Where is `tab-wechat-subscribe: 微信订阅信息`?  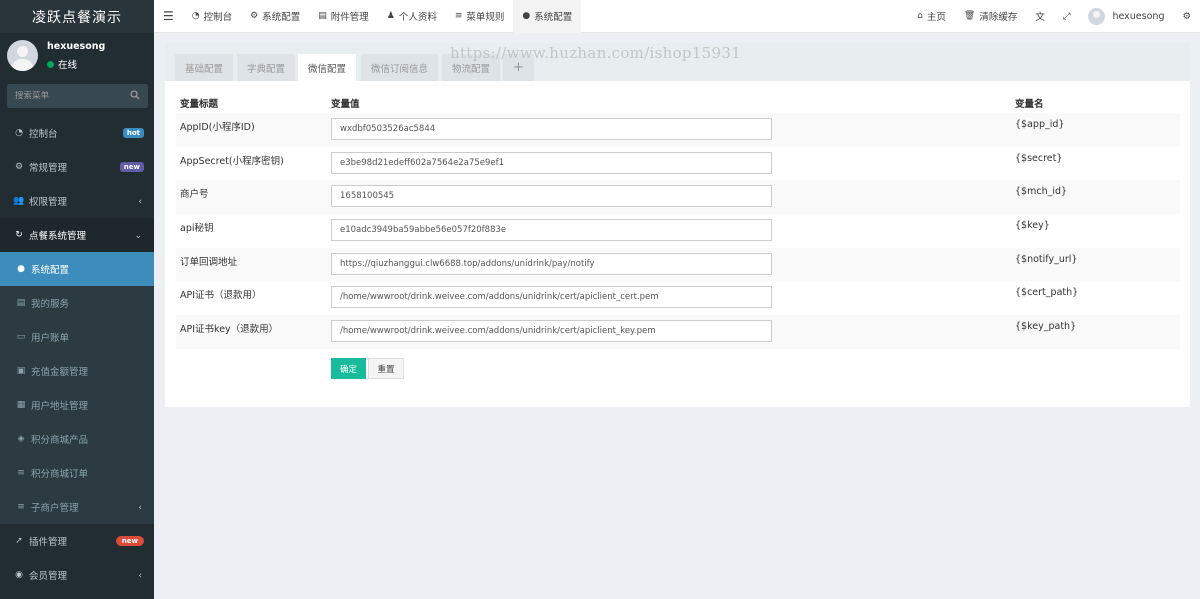
tab-wechat-subscribe: 微信订阅信息 is located at coordinates (400, 67).